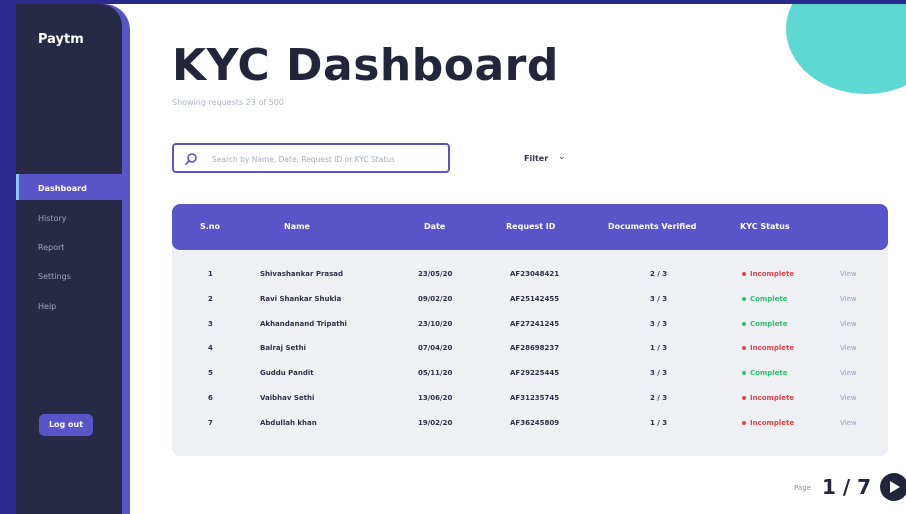 Image resolution: width=906 pixels, height=514 pixels. I want to click on row-sno: 2, so click(210, 298).